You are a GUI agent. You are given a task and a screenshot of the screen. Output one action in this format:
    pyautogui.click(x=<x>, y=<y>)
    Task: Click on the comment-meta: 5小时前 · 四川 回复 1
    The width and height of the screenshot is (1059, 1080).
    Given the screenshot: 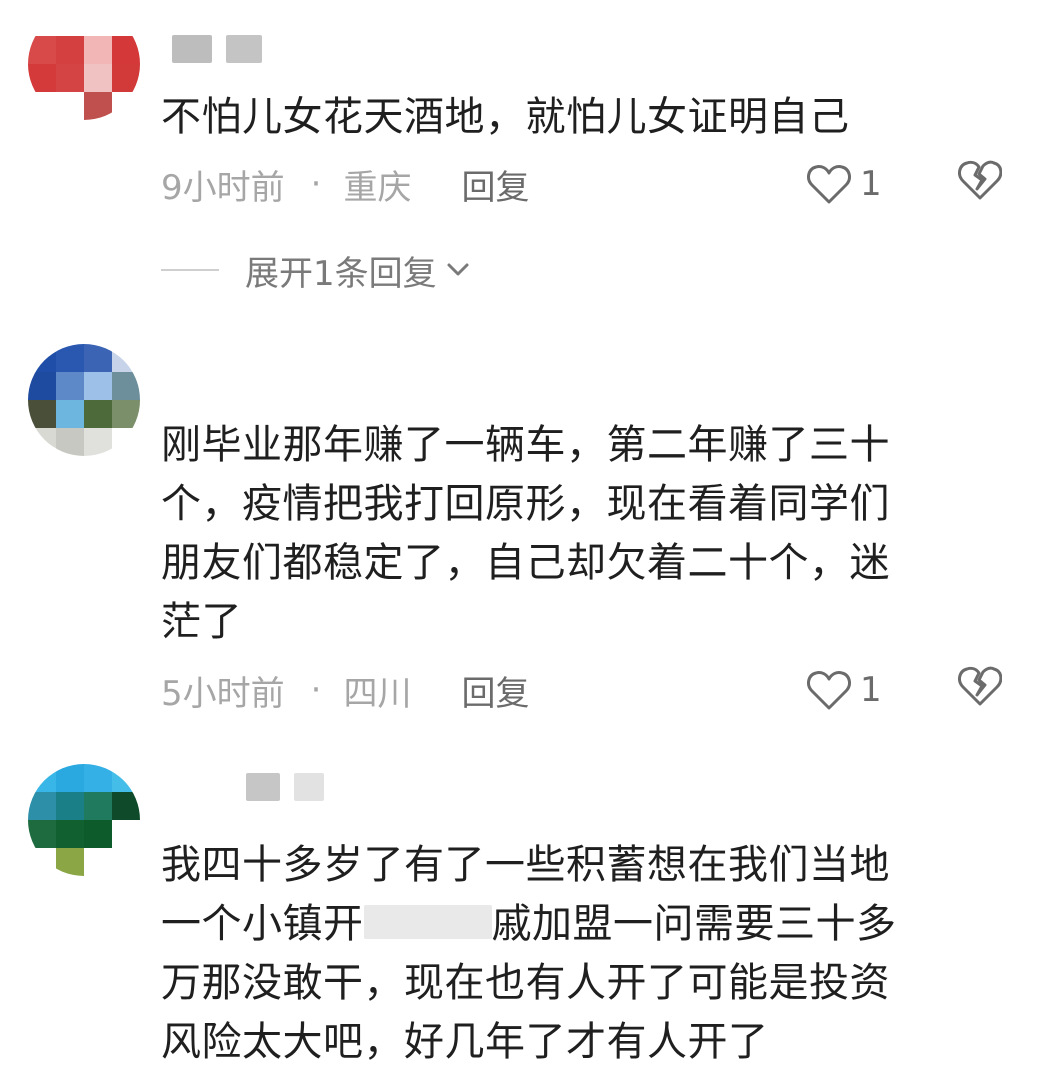 What is the action you would take?
    pyautogui.click(x=590, y=690)
    